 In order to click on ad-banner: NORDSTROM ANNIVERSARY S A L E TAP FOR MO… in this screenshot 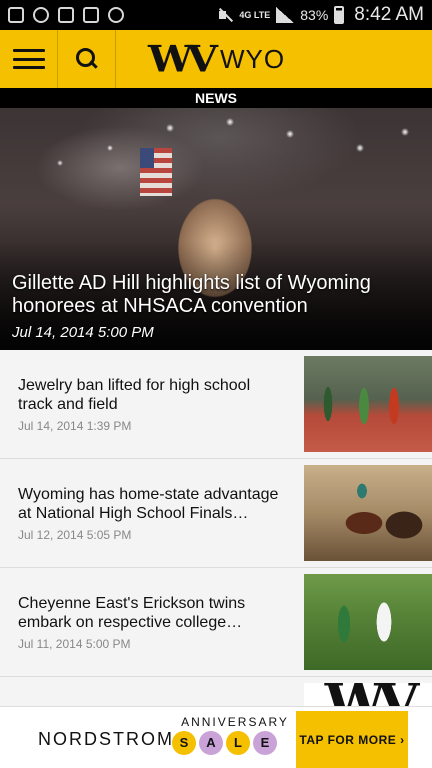, I will do `click(216, 737)`.